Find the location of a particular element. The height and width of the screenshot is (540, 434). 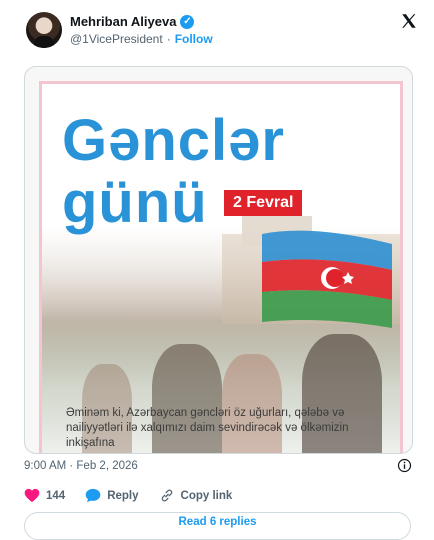

heart-icon is located at coordinates (32, 495).